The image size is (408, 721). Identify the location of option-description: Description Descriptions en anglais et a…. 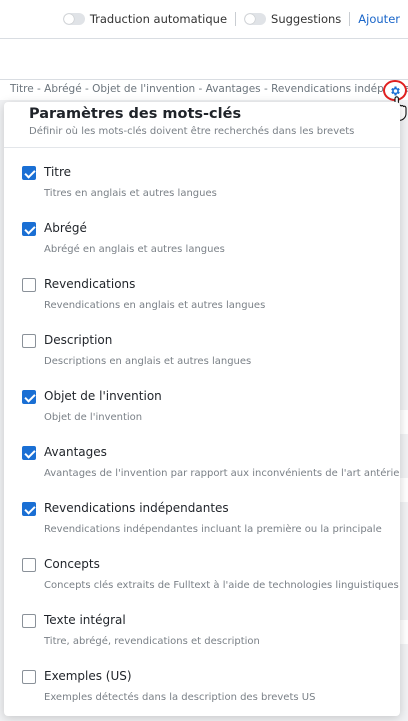
(202, 358).